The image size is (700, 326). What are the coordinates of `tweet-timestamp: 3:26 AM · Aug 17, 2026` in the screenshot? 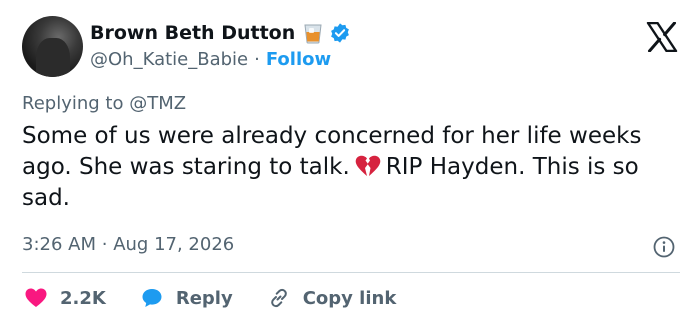 It's located at (128, 244).